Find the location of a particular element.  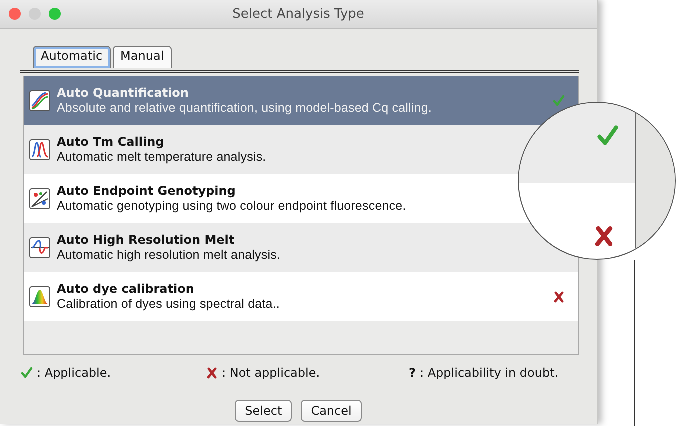

window-title: Select Analysis Type is located at coordinates (298, 14).